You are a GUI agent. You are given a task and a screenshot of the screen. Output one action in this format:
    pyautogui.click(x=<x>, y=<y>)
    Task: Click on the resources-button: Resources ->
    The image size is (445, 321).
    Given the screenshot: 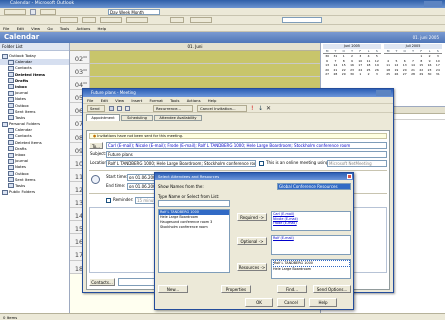 What is the action you would take?
    pyautogui.click(x=252, y=267)
    